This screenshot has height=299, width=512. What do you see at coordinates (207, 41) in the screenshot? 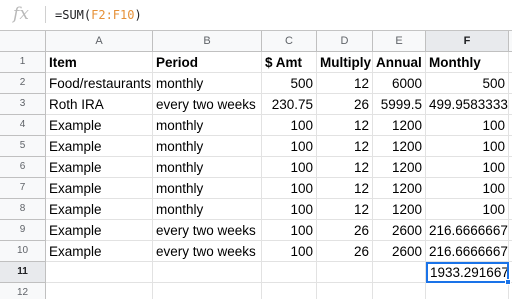
I see `column-header-b: B` at bounding box center [207, 41].